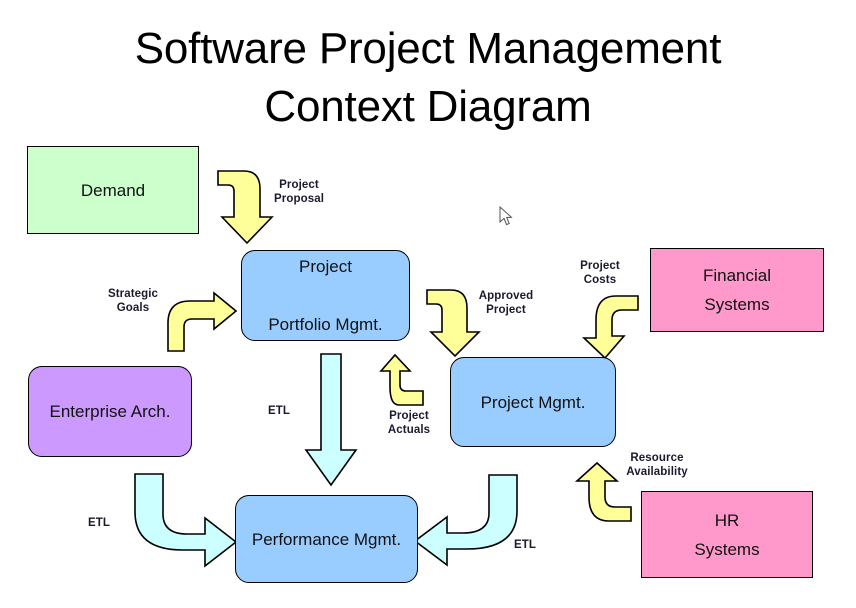 The width and height of the screenshot is (856, 608). I want to click on arrow-etl-portfolio-performance, so click(331, 420).